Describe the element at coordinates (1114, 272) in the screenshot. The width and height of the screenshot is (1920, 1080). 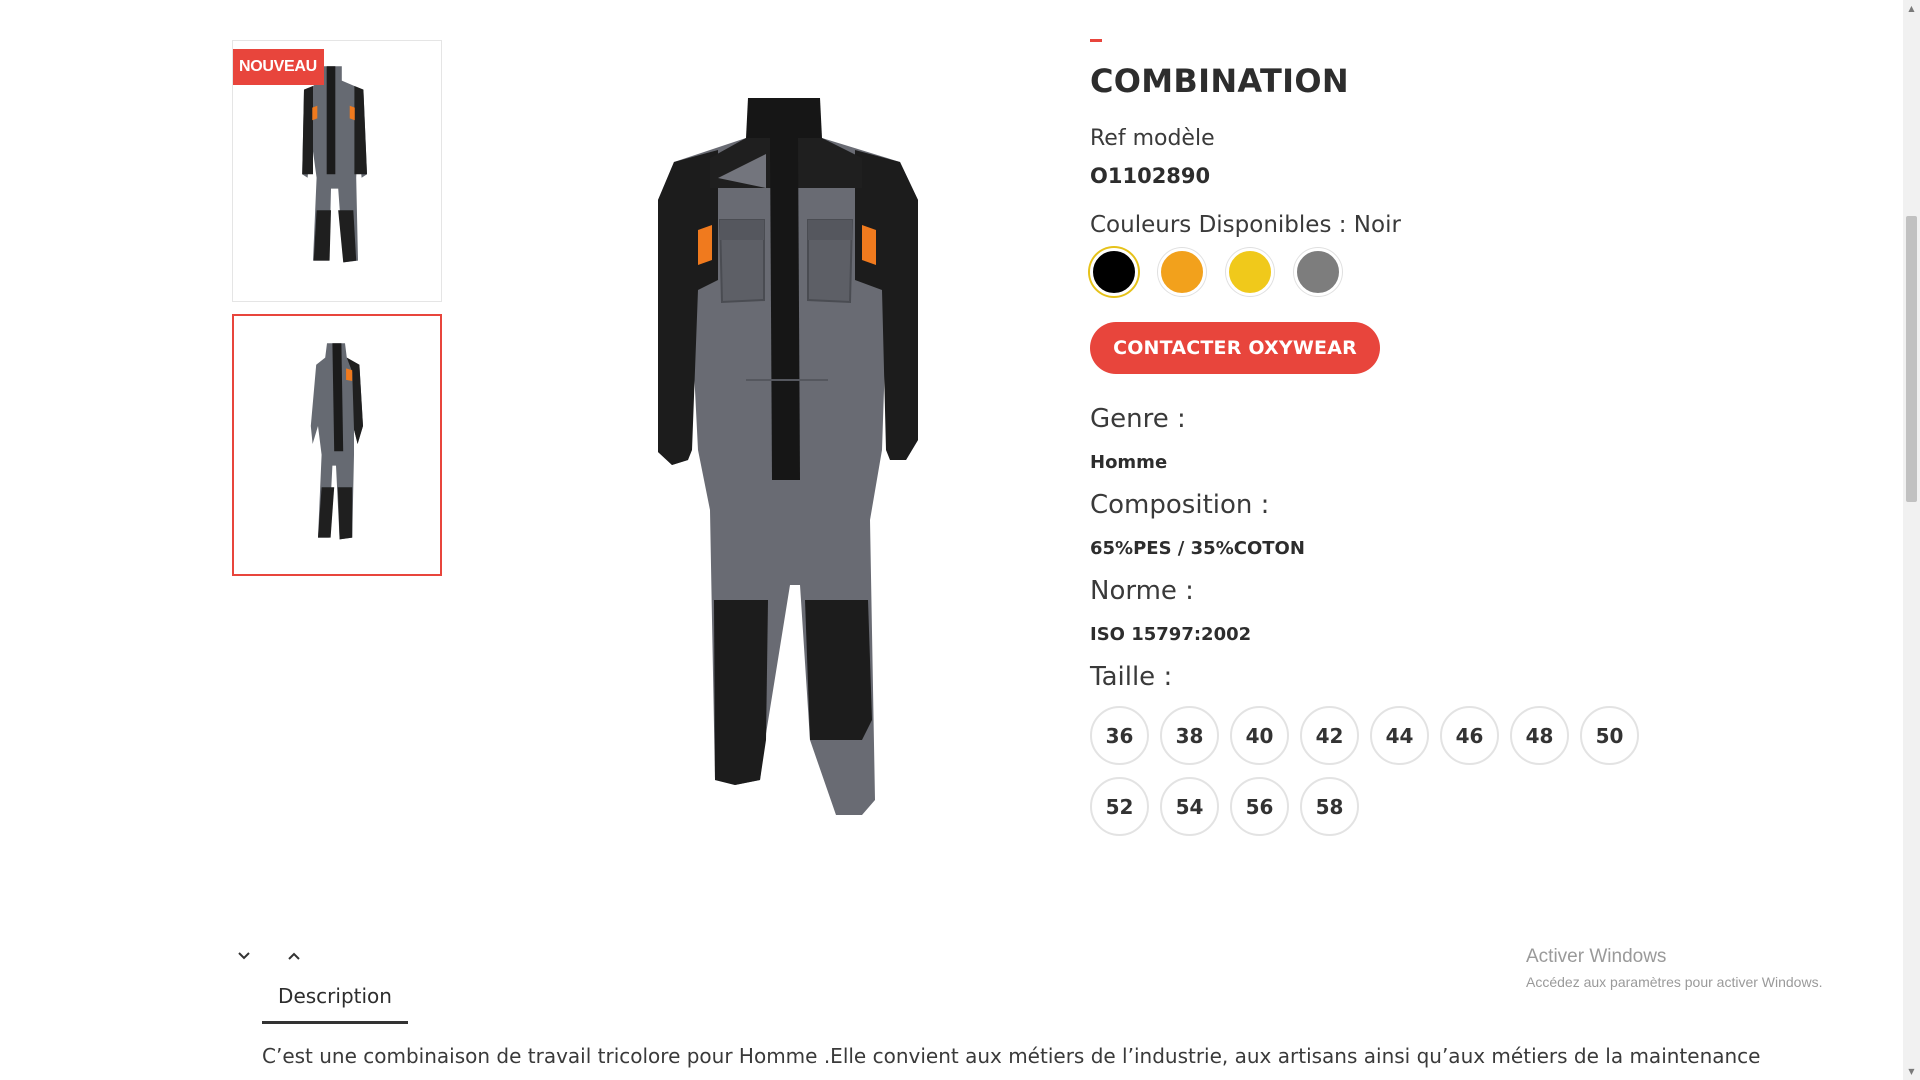
I see `swatch-noir` at that location.